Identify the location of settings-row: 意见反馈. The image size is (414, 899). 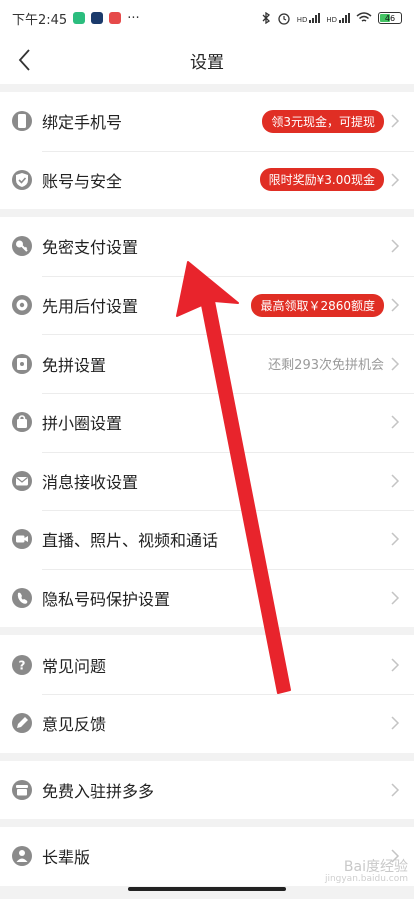
(207, 723).